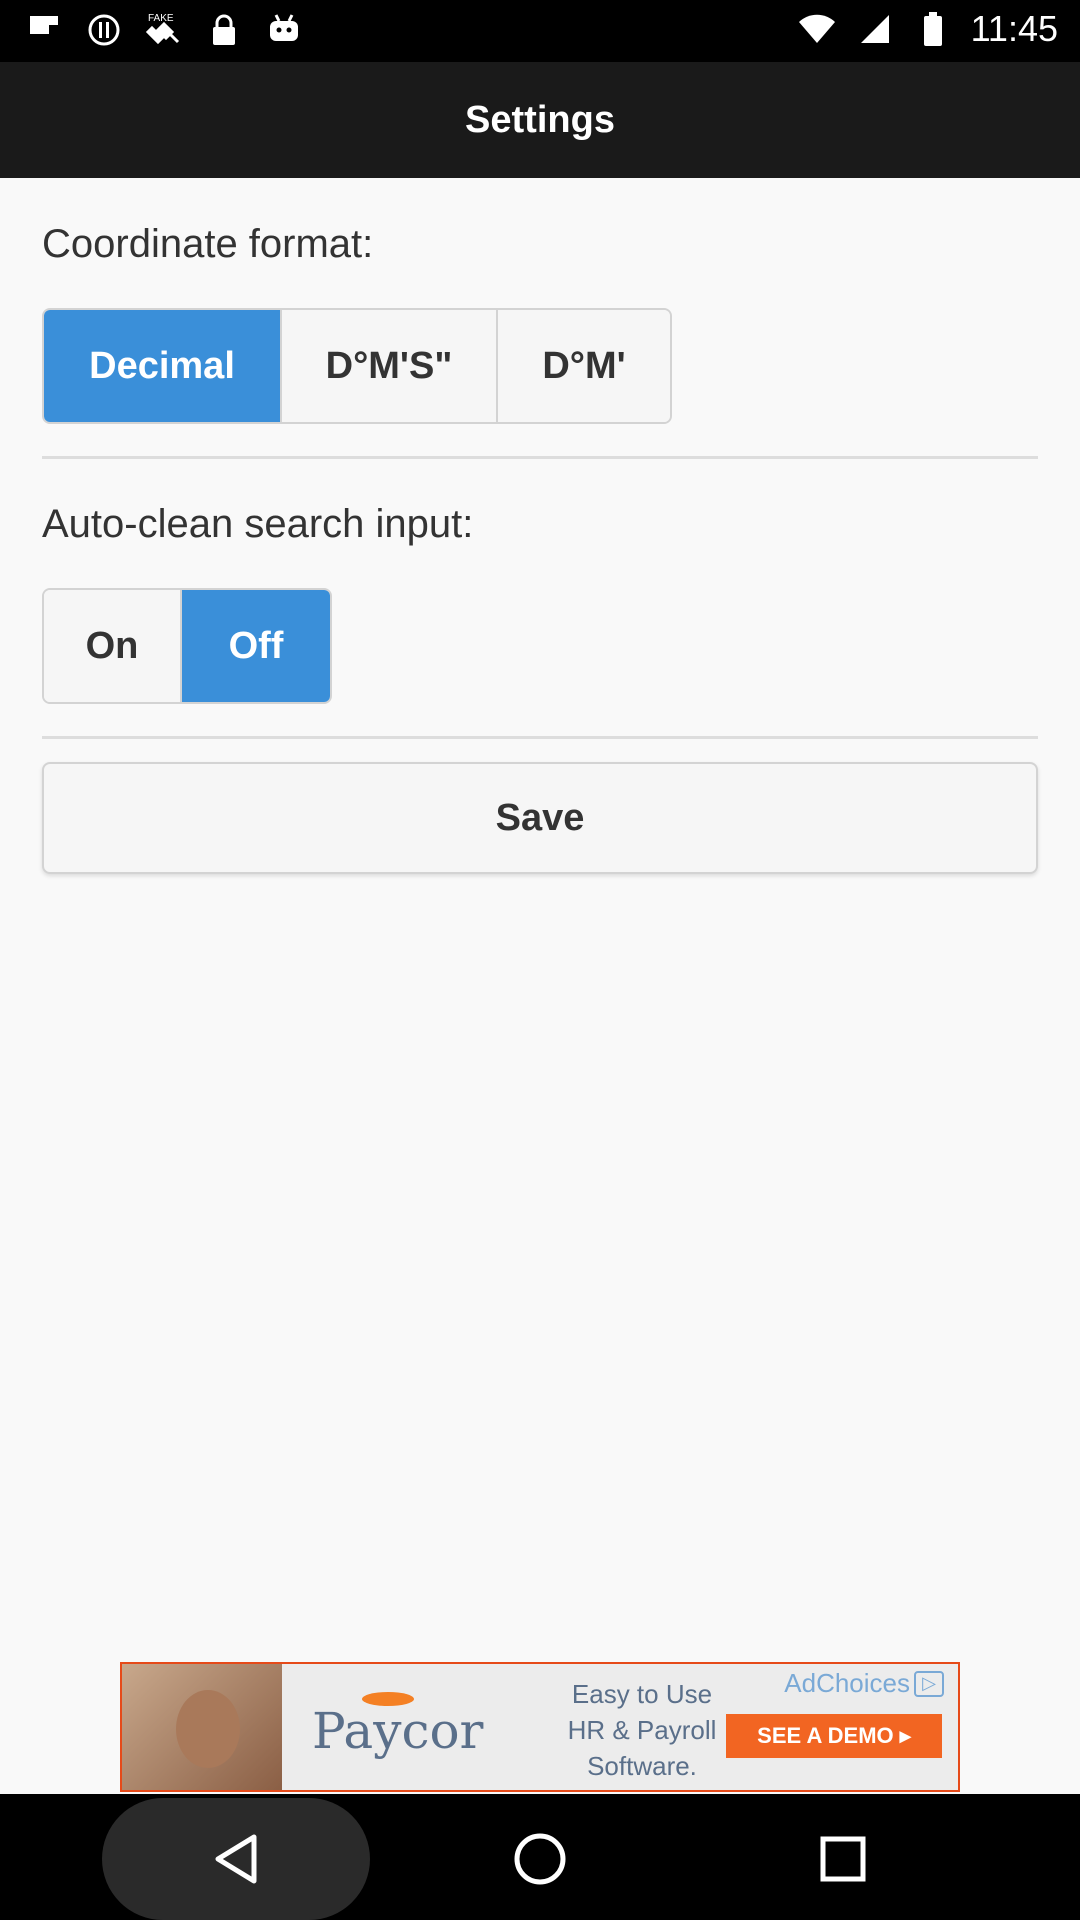 Image resolution: width=1080 pixels, height=1920 pixels. I want to click on save-button: Save, so click(540, 818).